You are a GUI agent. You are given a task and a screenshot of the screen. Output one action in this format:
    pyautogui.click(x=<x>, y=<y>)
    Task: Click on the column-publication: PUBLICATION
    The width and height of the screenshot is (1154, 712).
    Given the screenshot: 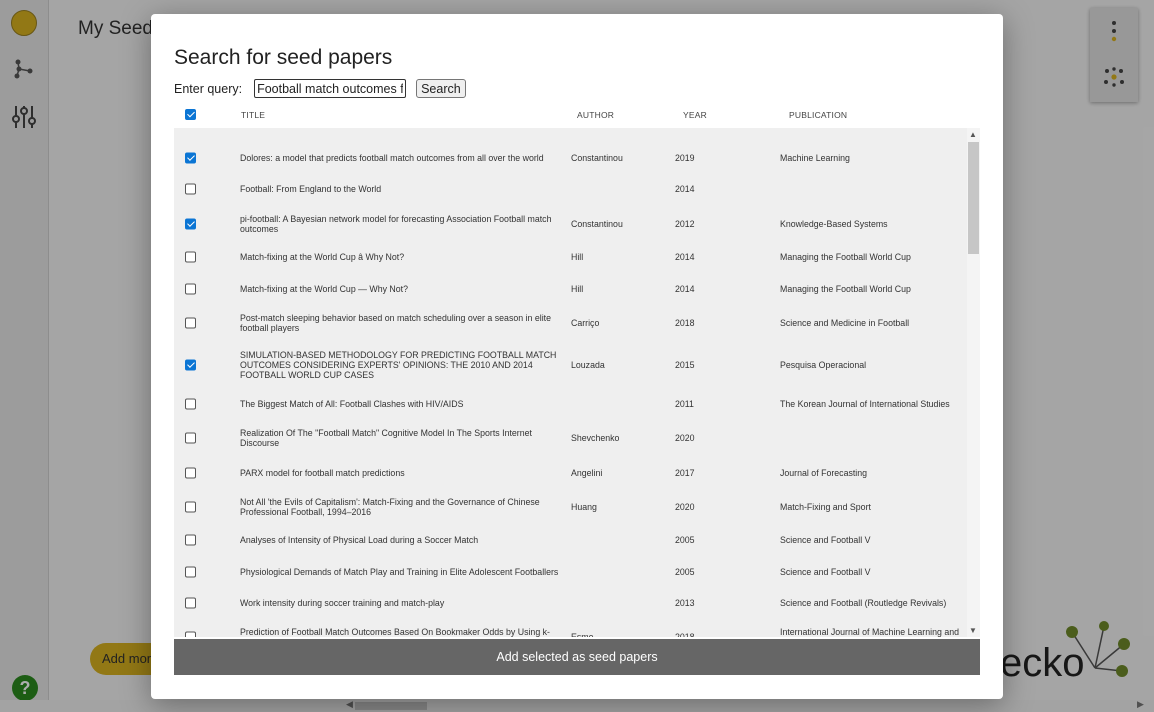 What is the action you would take?
    pyautogui.click(x=818, y=115)
    